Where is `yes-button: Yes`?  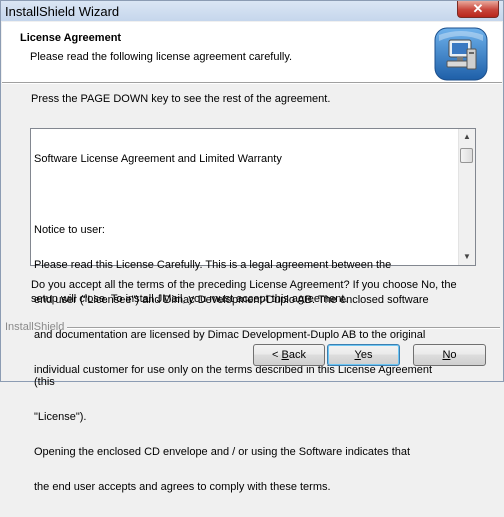 yes-button: Yes is located at coordinates (363, 355).